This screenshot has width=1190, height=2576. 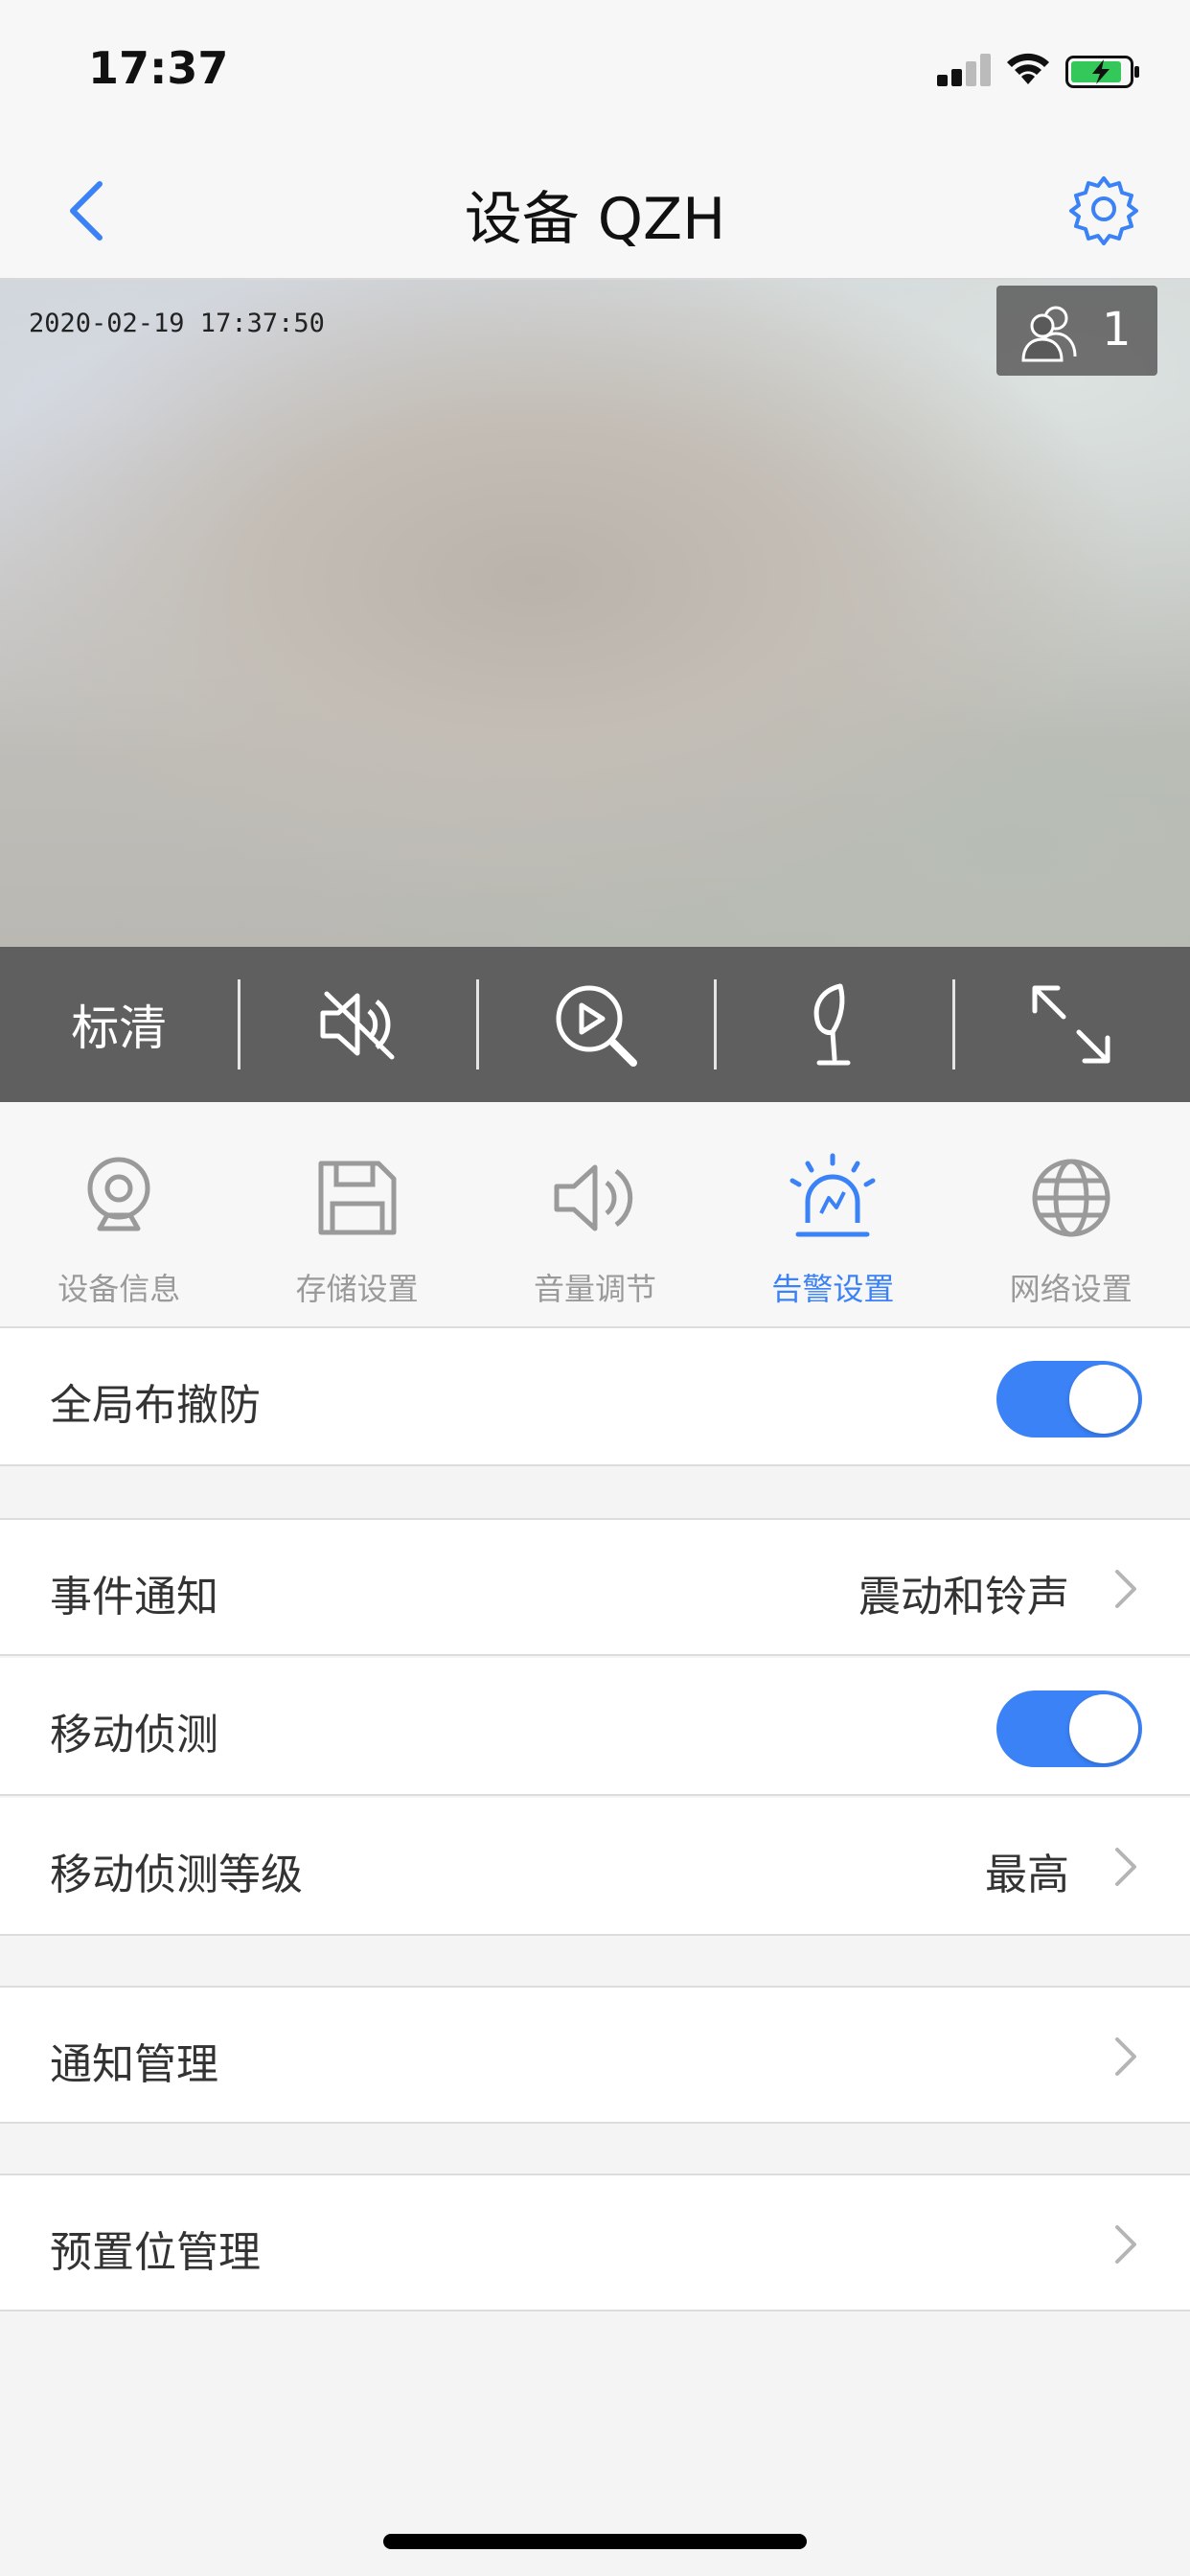 I want to click on intercom-icon, so click(x=833, y=1024).